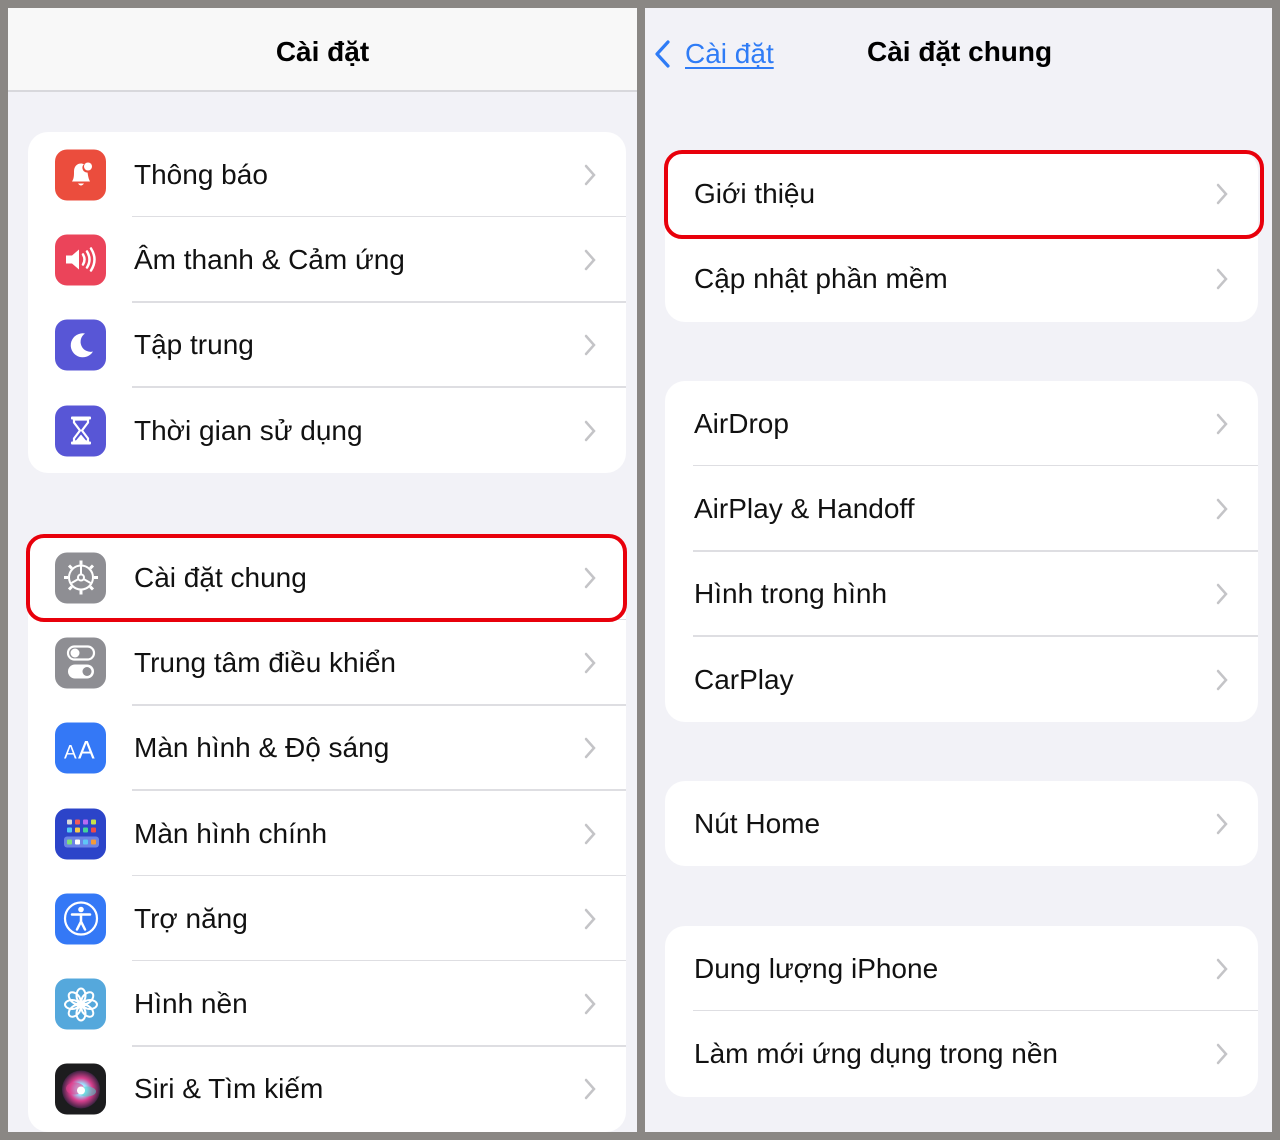  I want to click on nav-bar: Cài đặt Cài đặt chung, so click(958, 53).